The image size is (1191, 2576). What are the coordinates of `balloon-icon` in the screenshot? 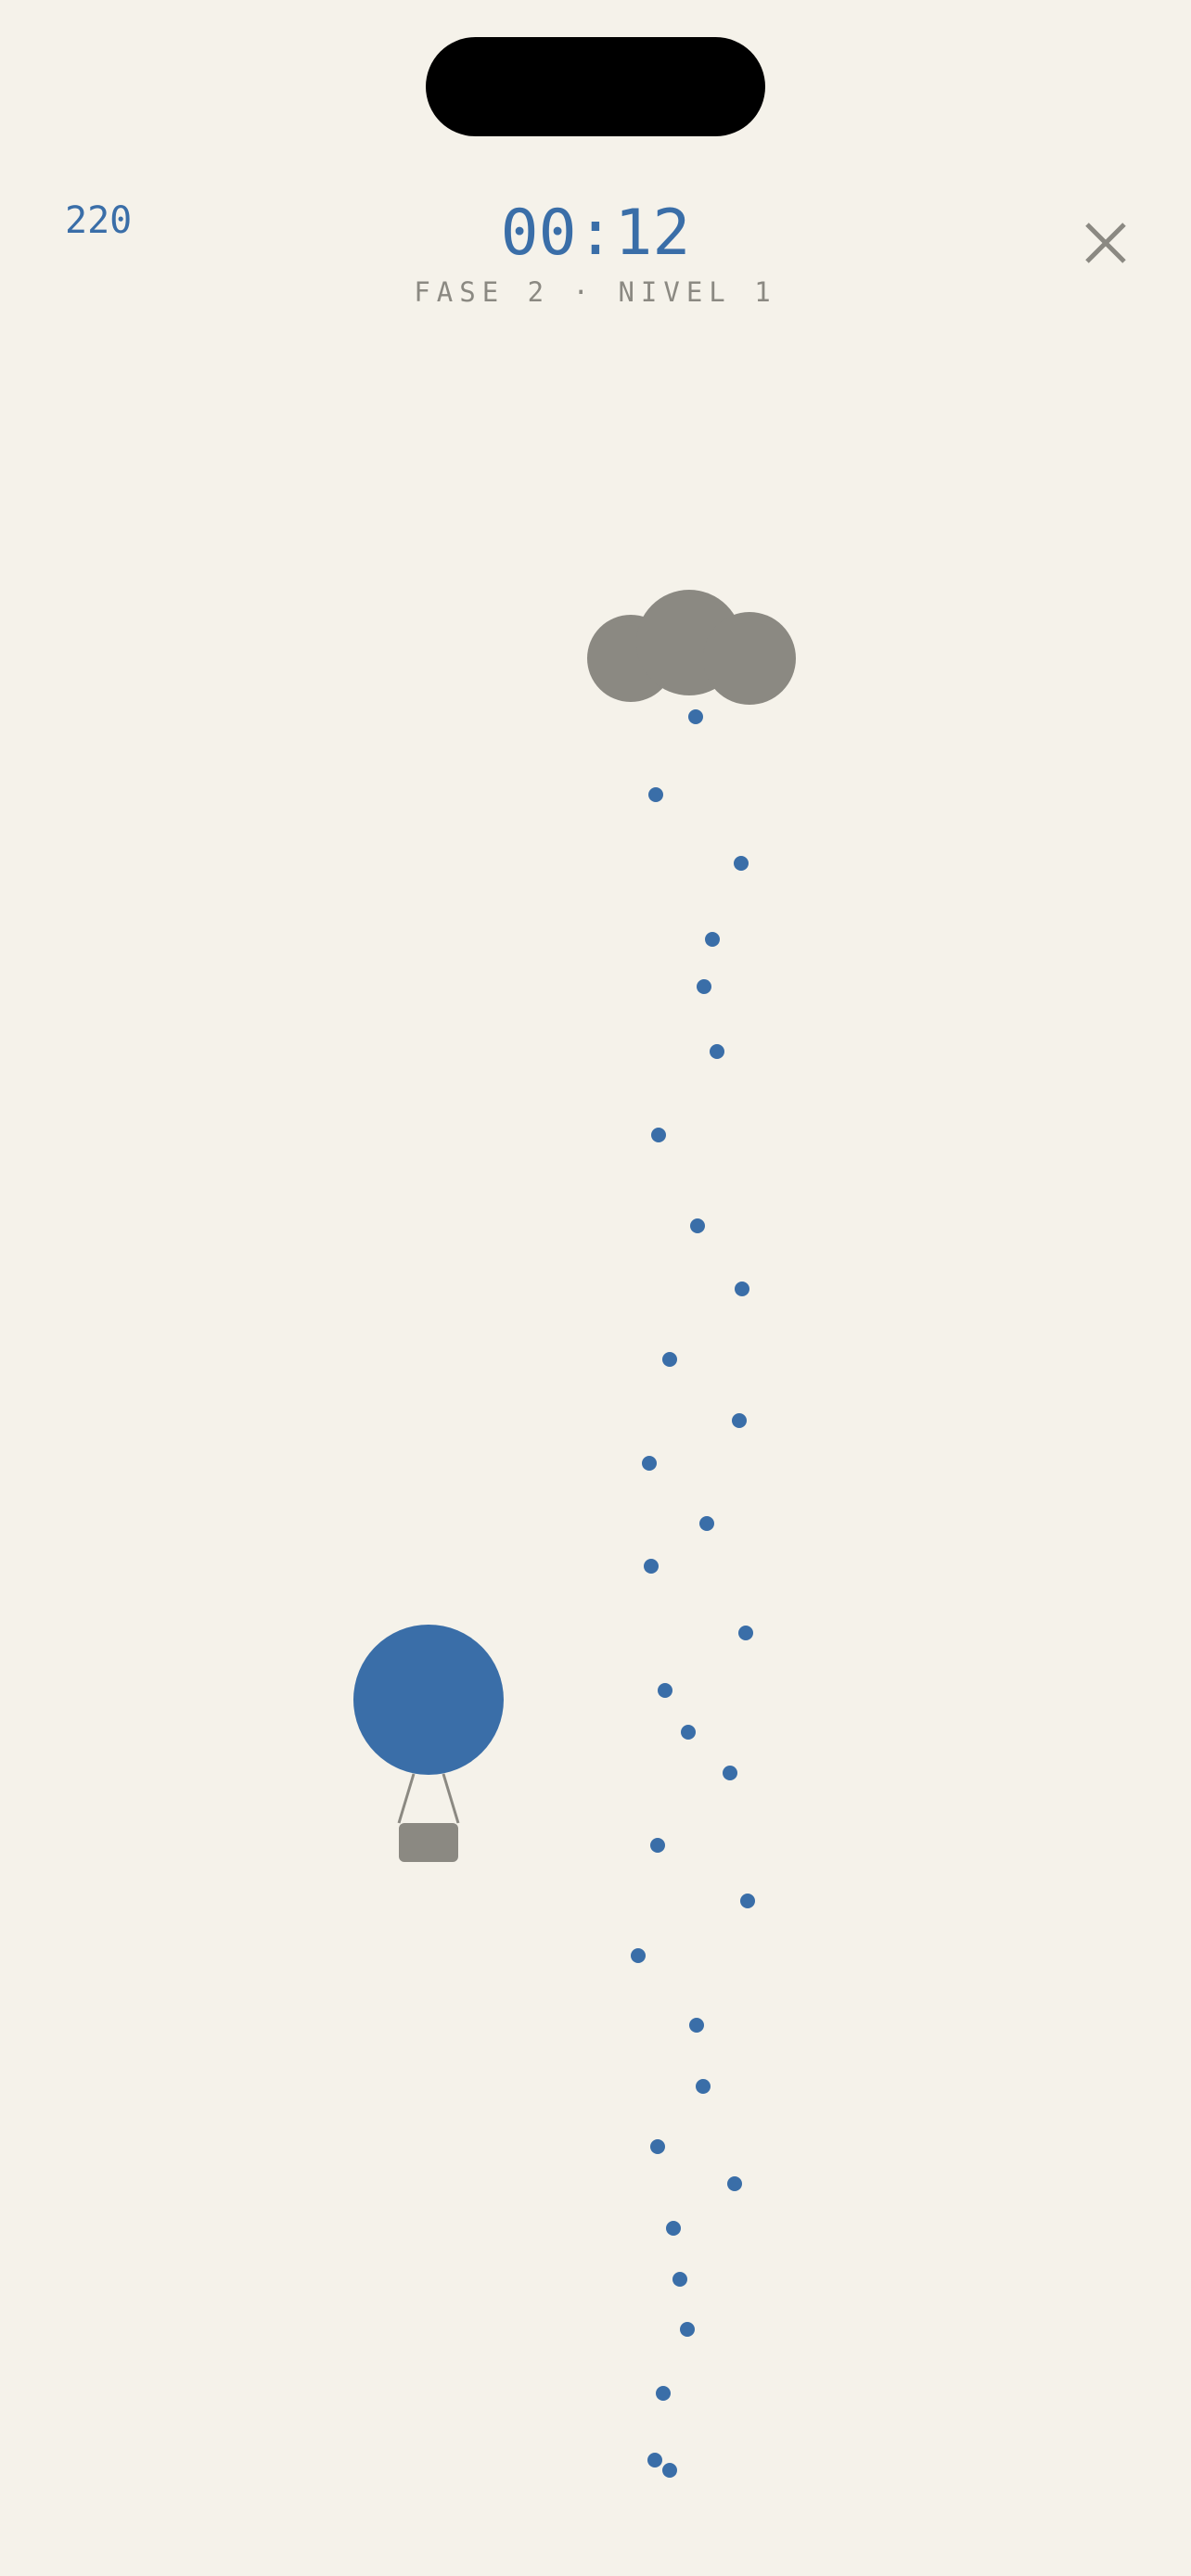 It's located at (428, 1744).